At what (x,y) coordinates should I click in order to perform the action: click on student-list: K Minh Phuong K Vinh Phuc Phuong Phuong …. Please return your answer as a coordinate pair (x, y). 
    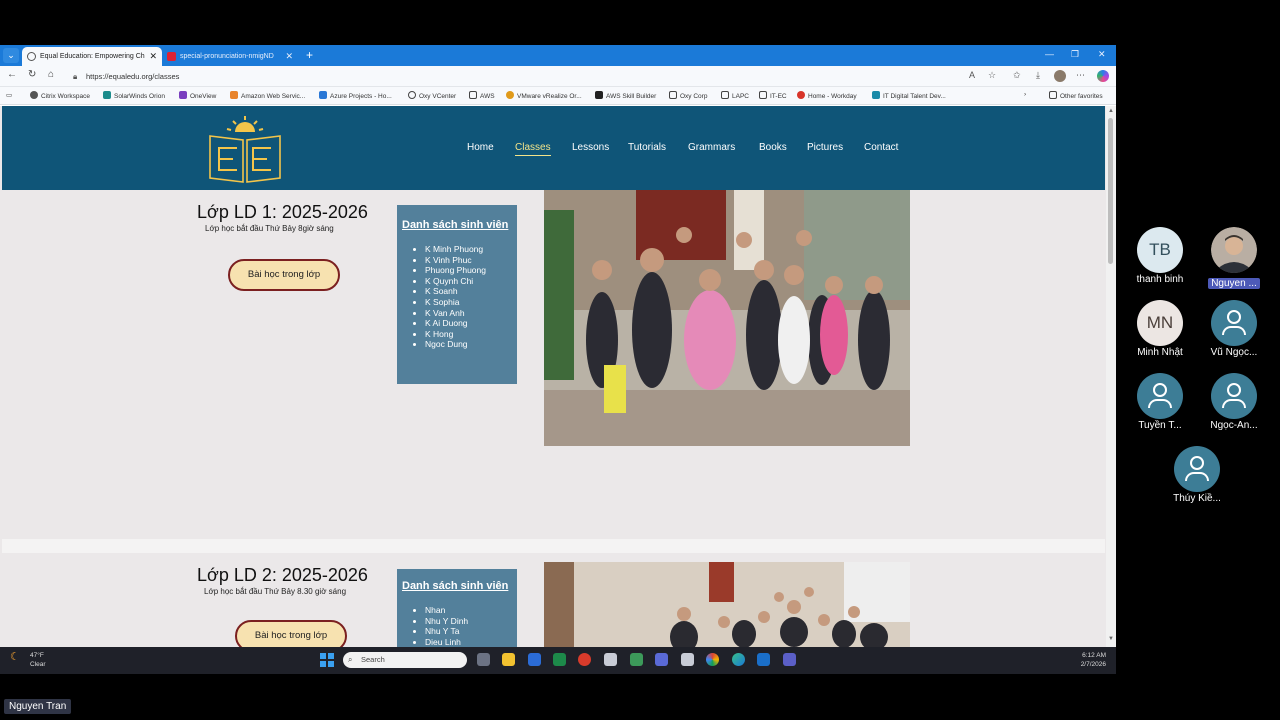
    Looking at the image, I should click on (471, 297).